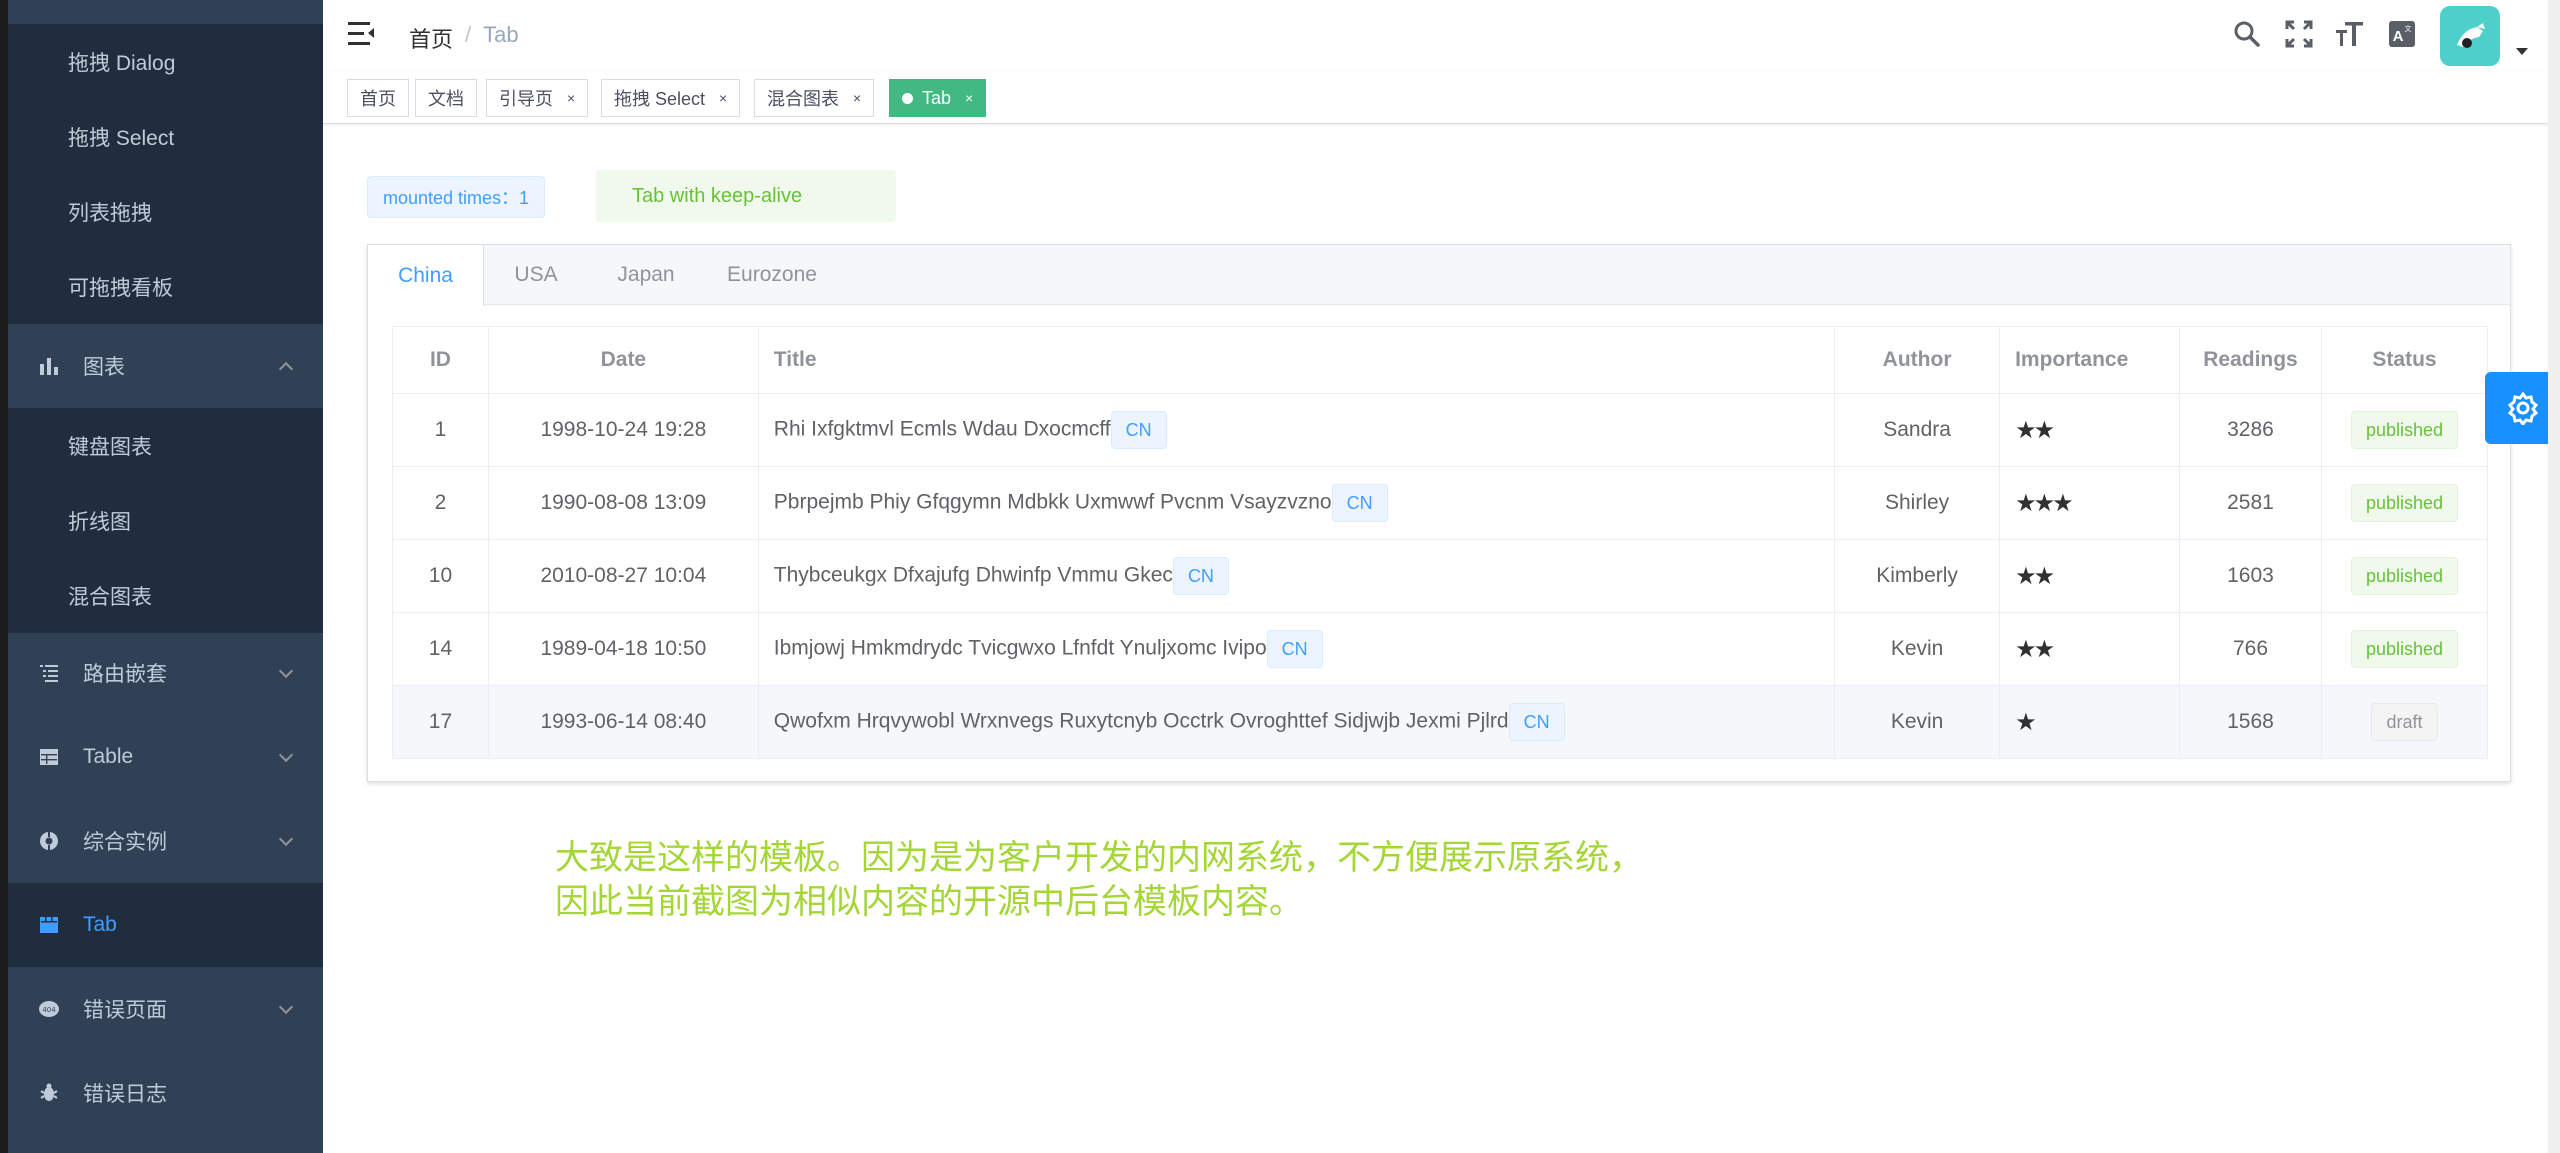 Image resolution: width=2560 pixels, height=1153 pixels. What do you see at coordinates (2554, 576) in the screenshot?
I see `scrollbar` at bounding box center [2554, 576].